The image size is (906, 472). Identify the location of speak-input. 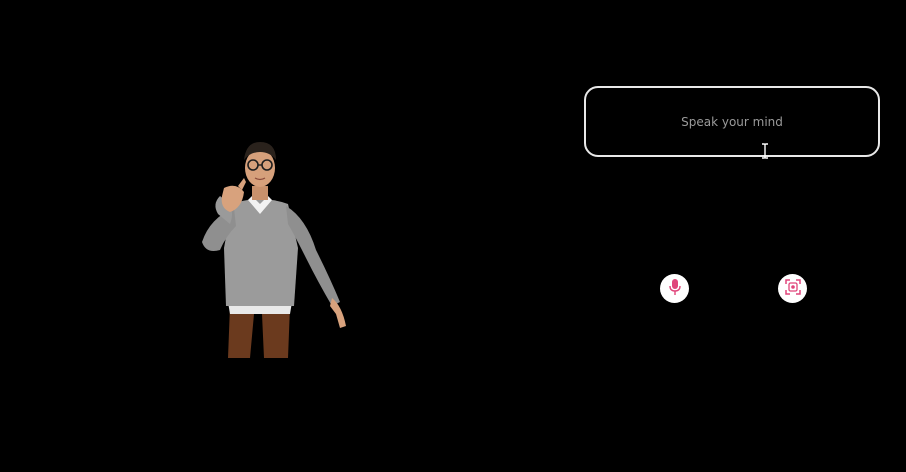
(732, 121).